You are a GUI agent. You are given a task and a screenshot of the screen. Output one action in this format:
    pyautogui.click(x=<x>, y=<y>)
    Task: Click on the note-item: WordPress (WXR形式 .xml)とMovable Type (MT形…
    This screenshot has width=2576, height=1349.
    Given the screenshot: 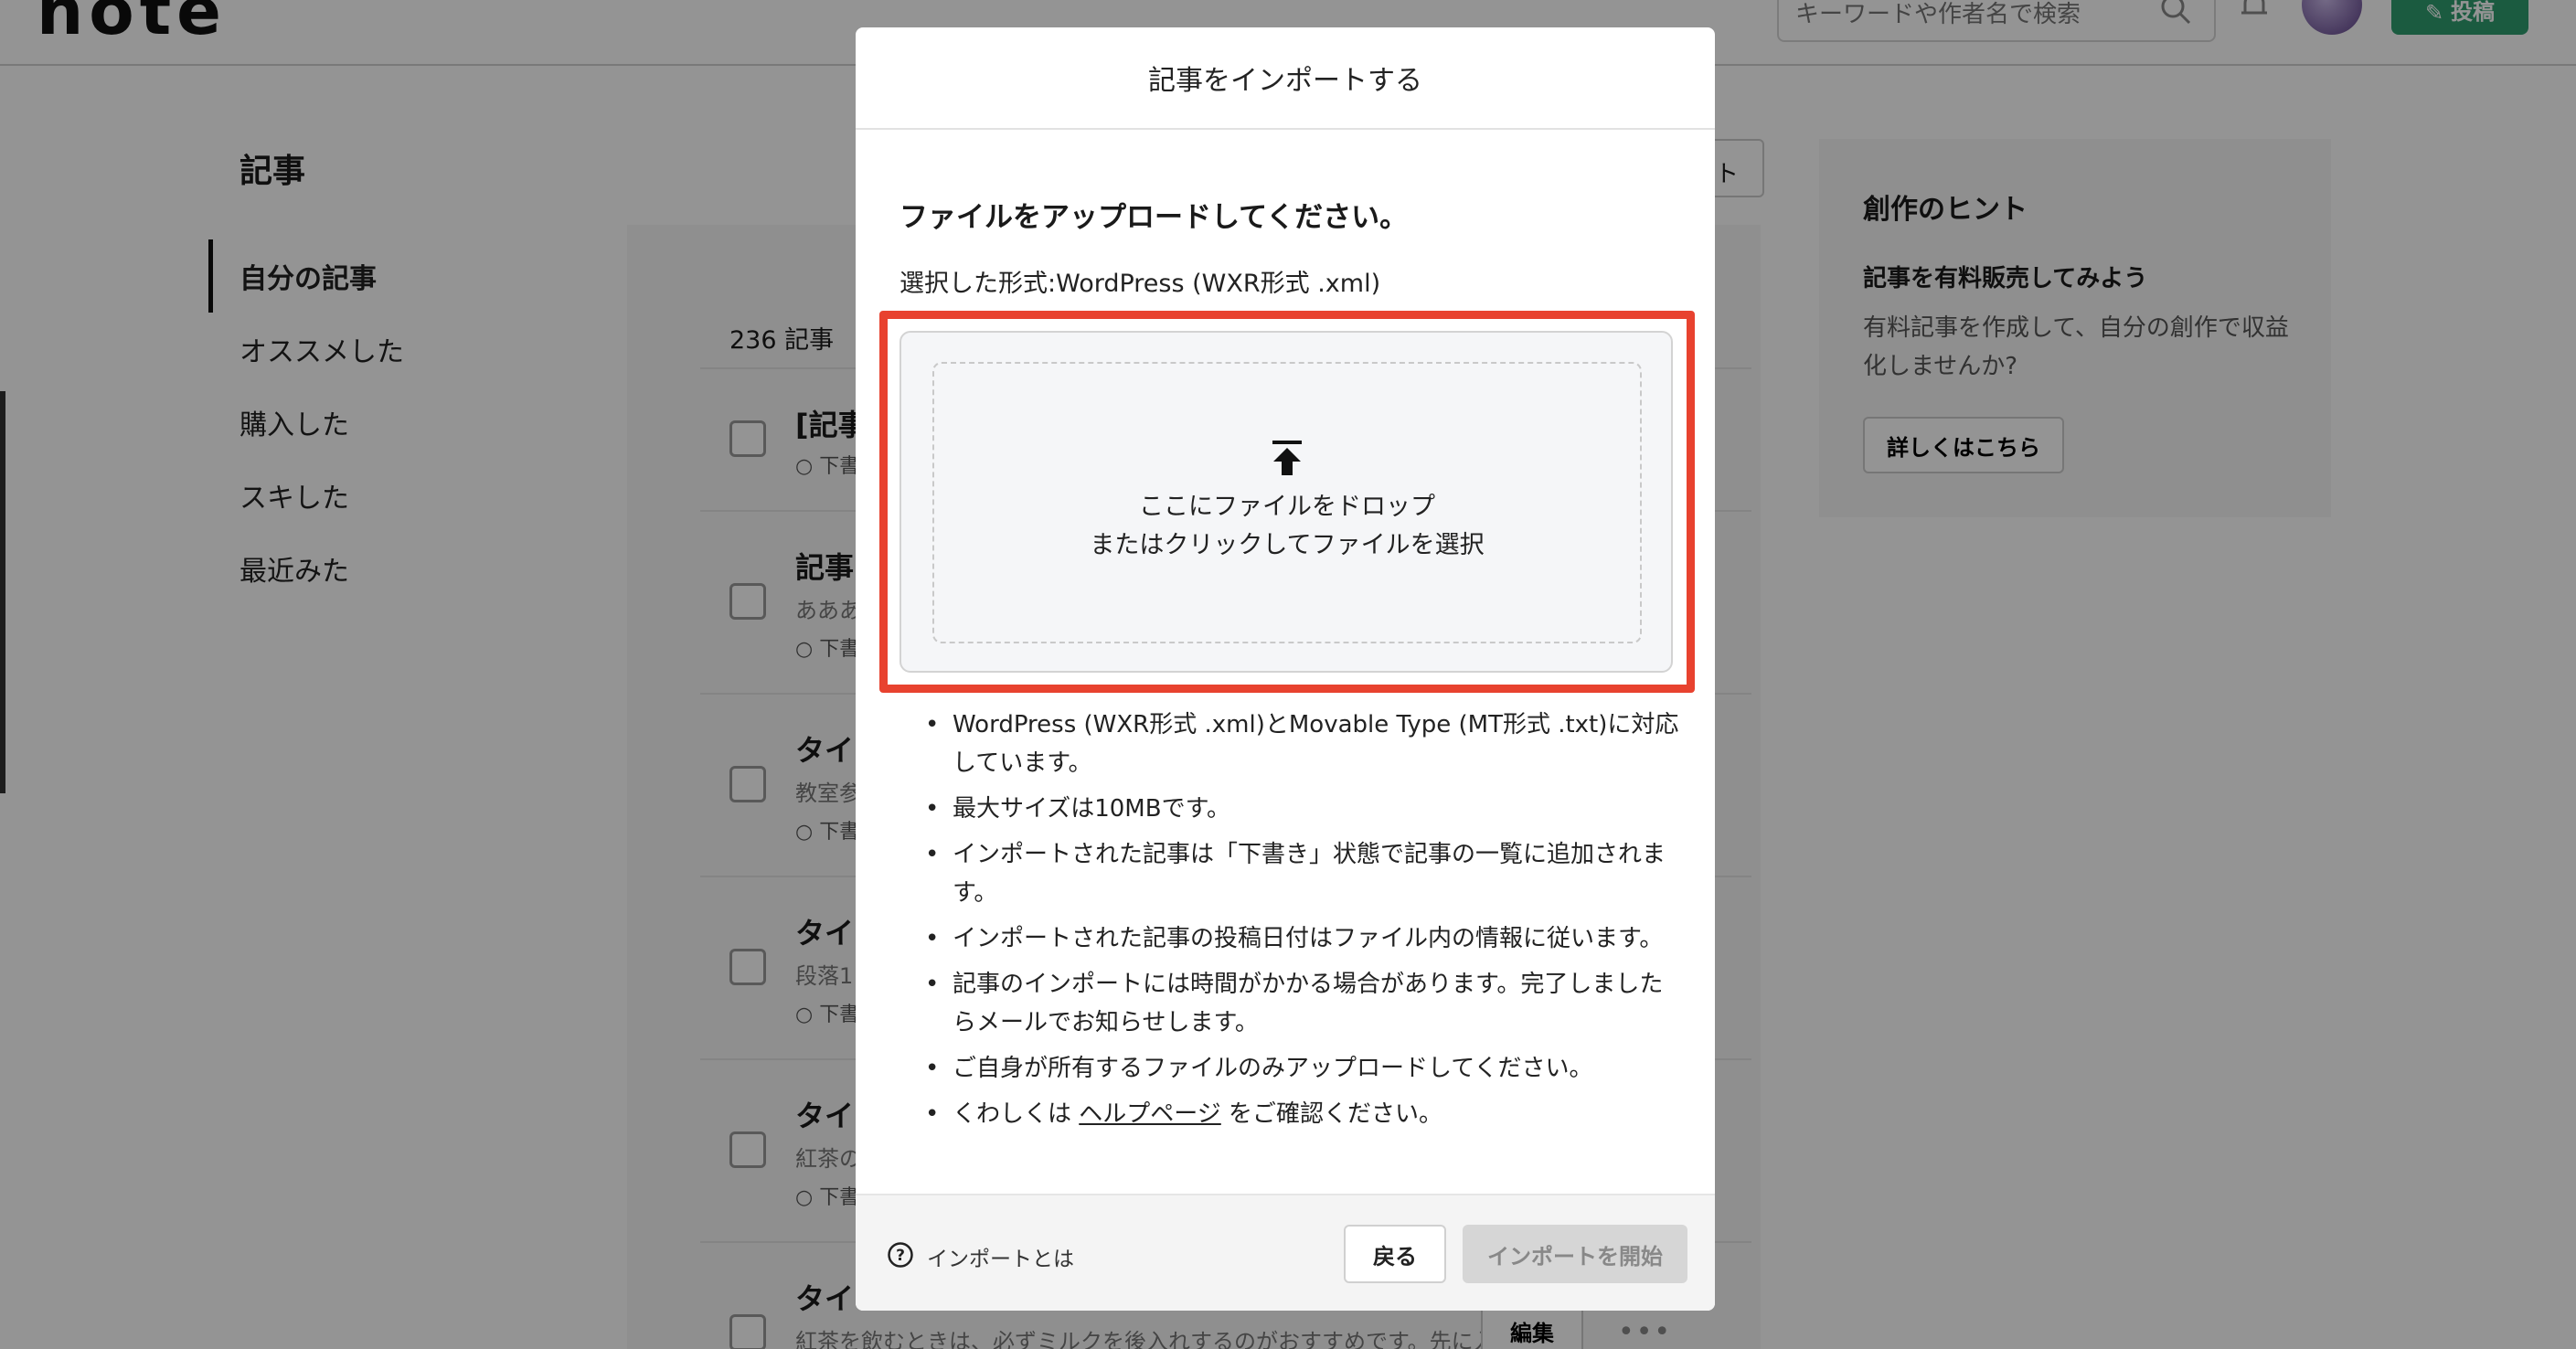 What is the action you would take?
    pyautogui.click(x=1304, y=744)
    